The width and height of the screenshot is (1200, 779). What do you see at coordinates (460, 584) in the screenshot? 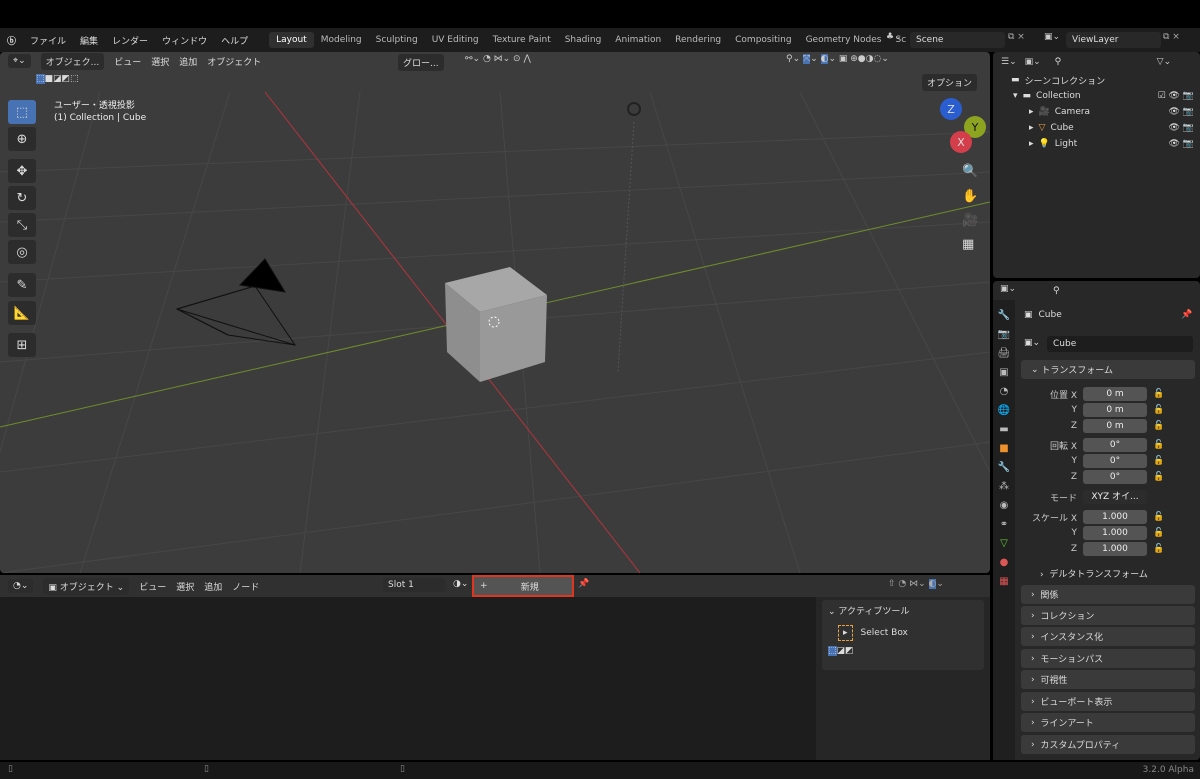
I see `material-browse-icon: ◑⌄` at bounding box center [460, 584].